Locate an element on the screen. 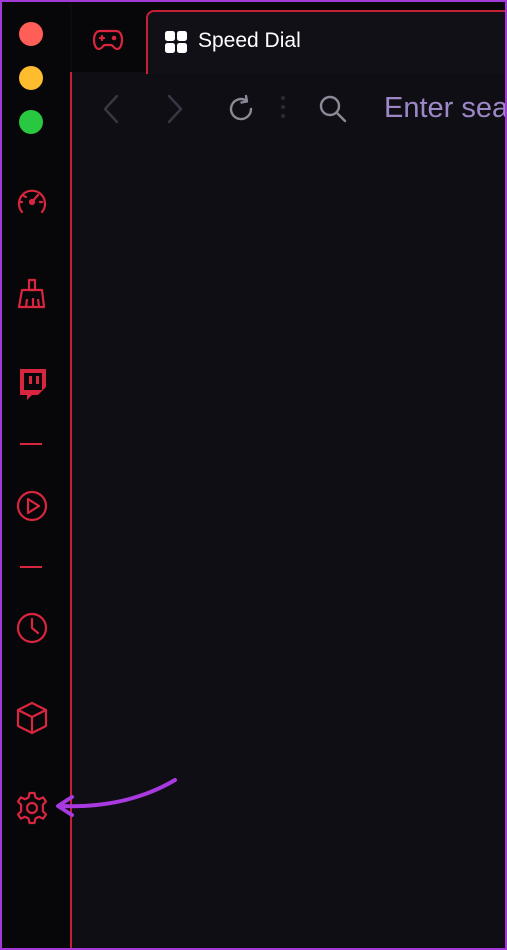 The height and width of the screenshot is (950, 507). annotation-arrow is located at coordinates (118, 800).